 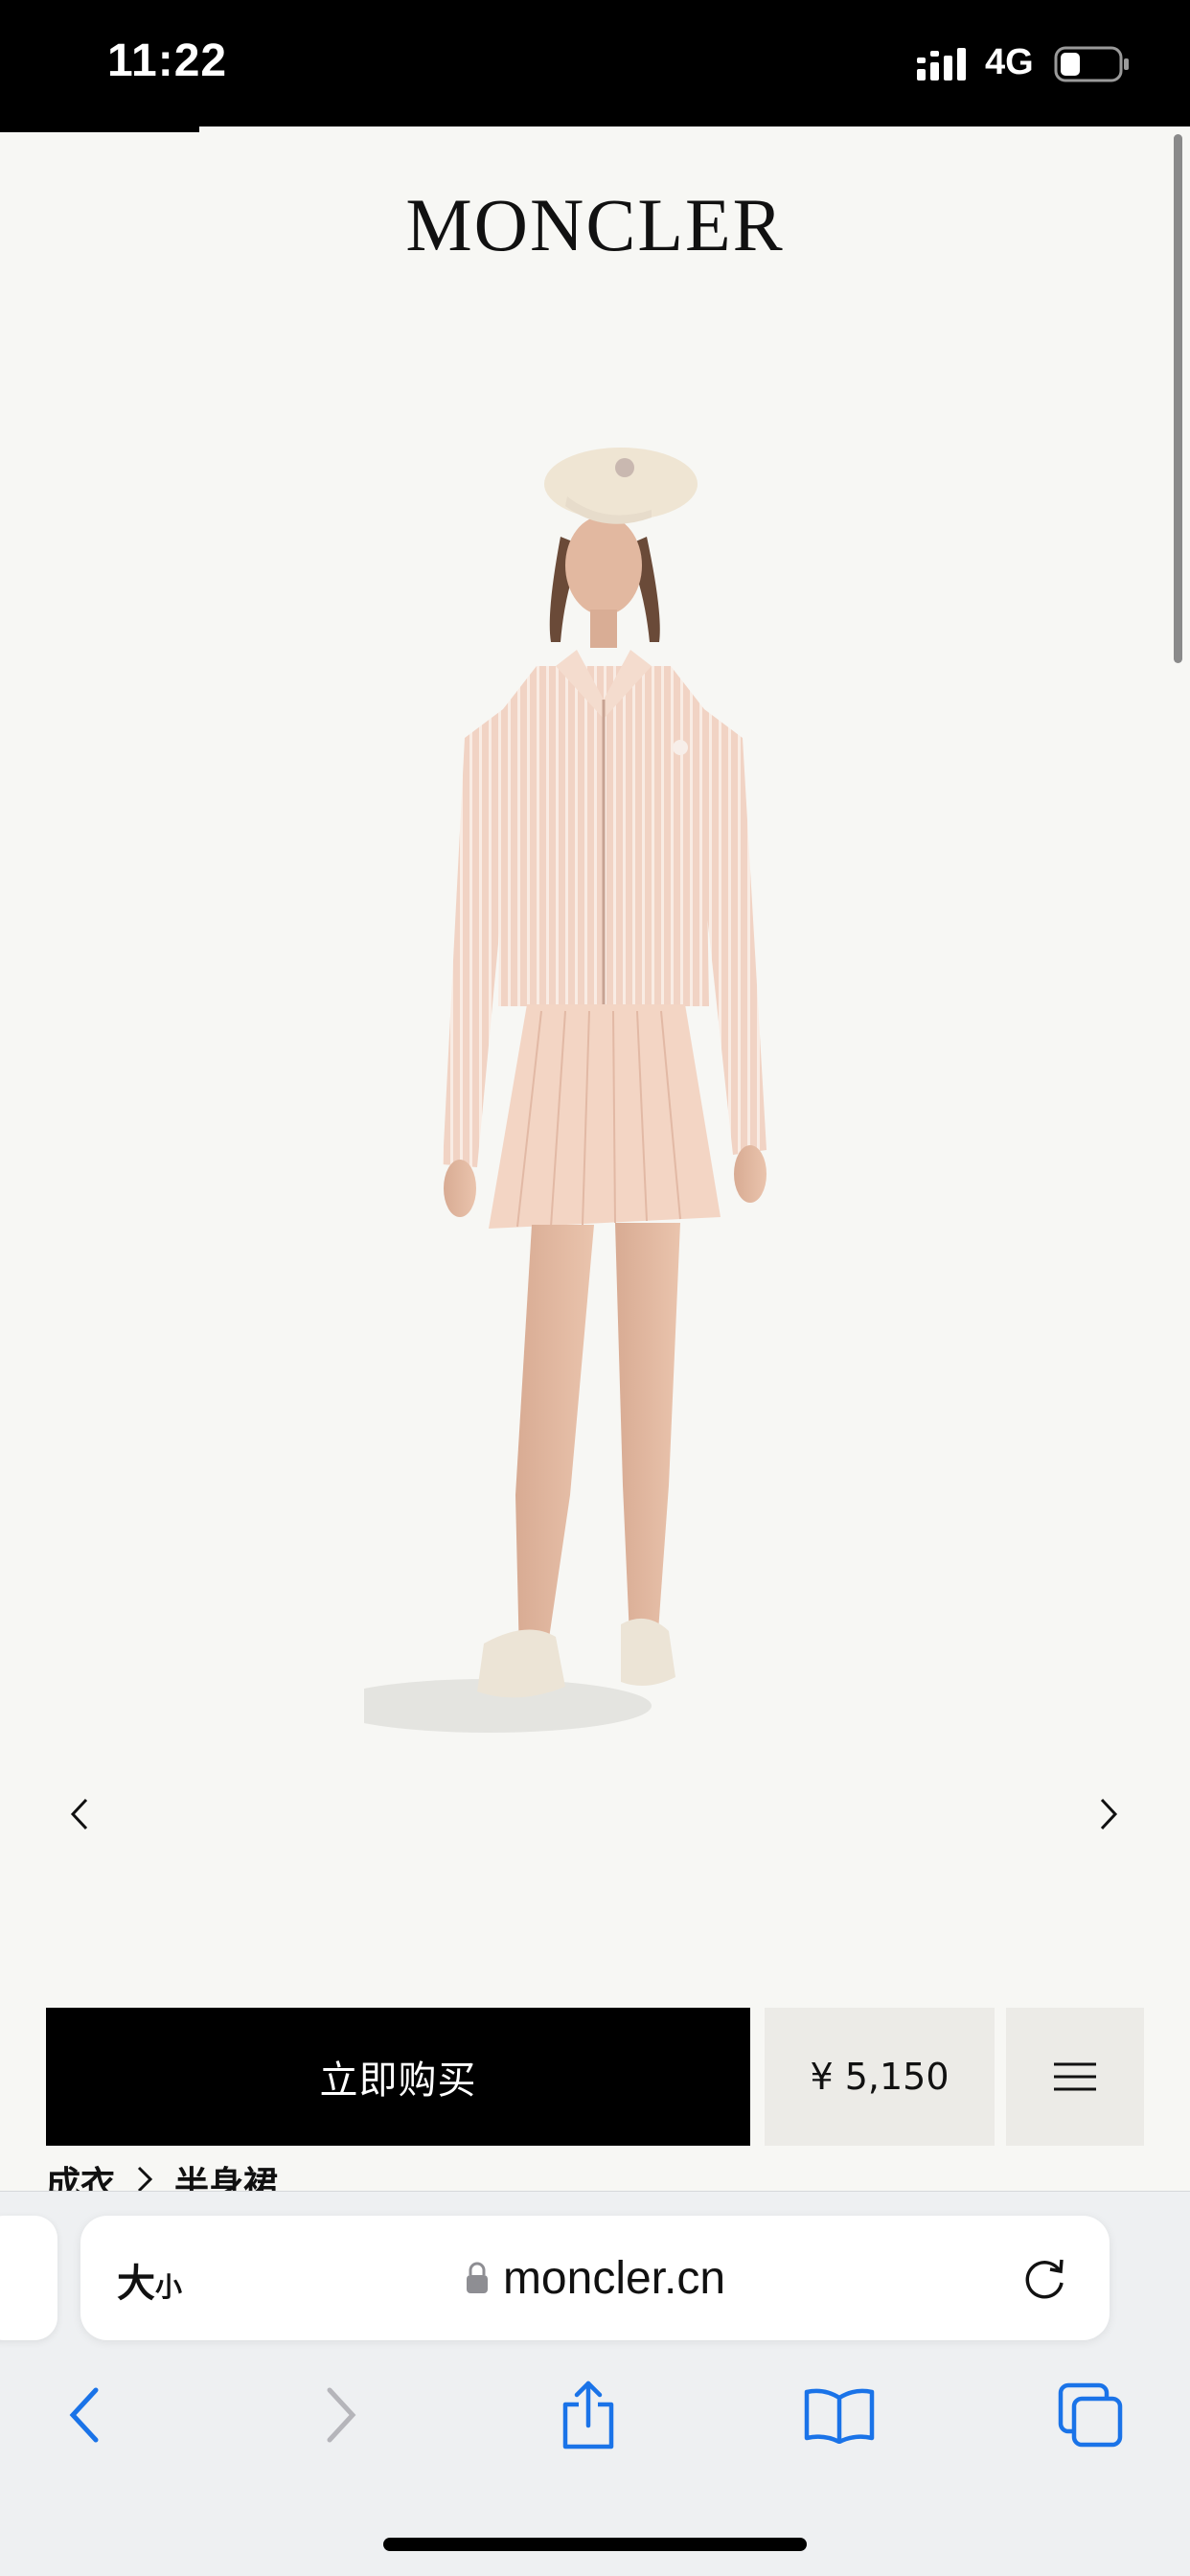 What do you see at coordinates (81, 2175) in the screenshot?
I see `breadcrumb-item-clothing: 成衣` at bounding box center [81, 2175].